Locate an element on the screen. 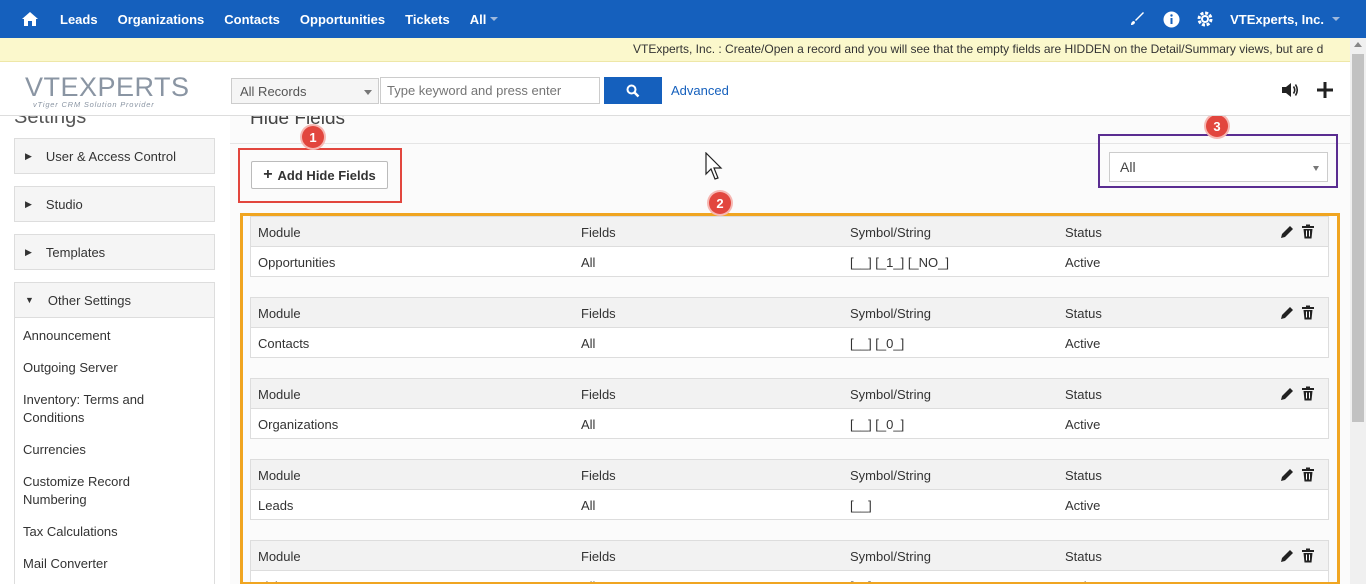  sidebar-title: Settings is located at coordinates (50, 122).